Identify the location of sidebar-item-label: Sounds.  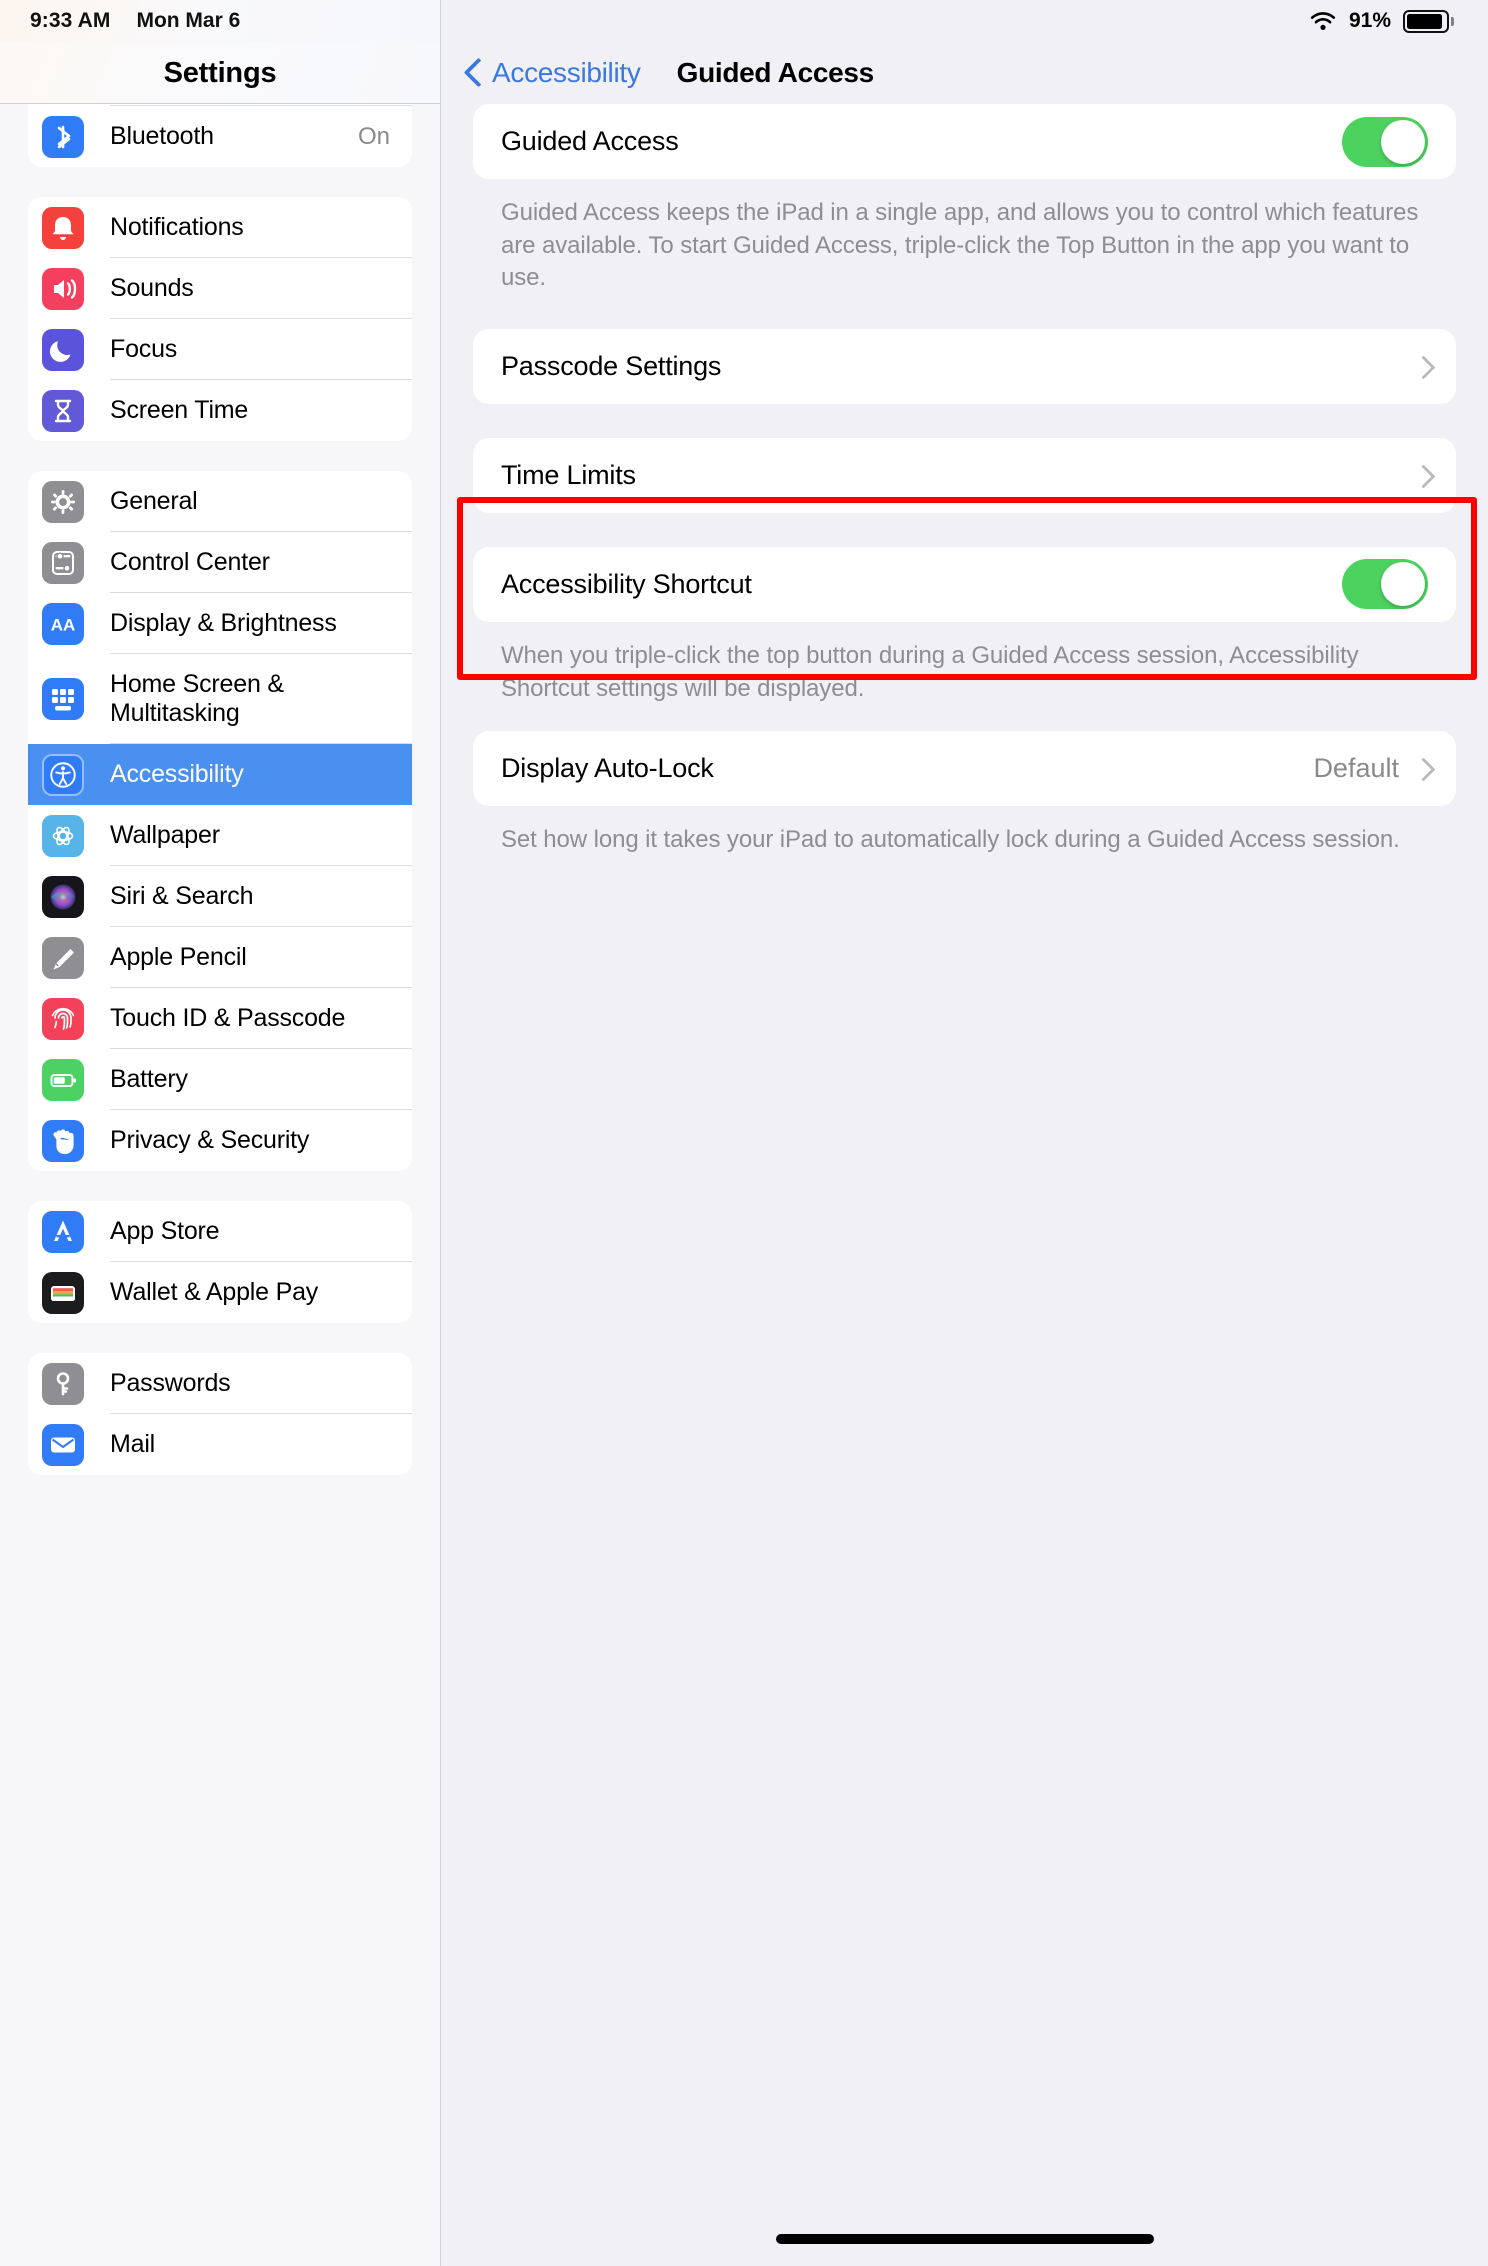
(152, 287).